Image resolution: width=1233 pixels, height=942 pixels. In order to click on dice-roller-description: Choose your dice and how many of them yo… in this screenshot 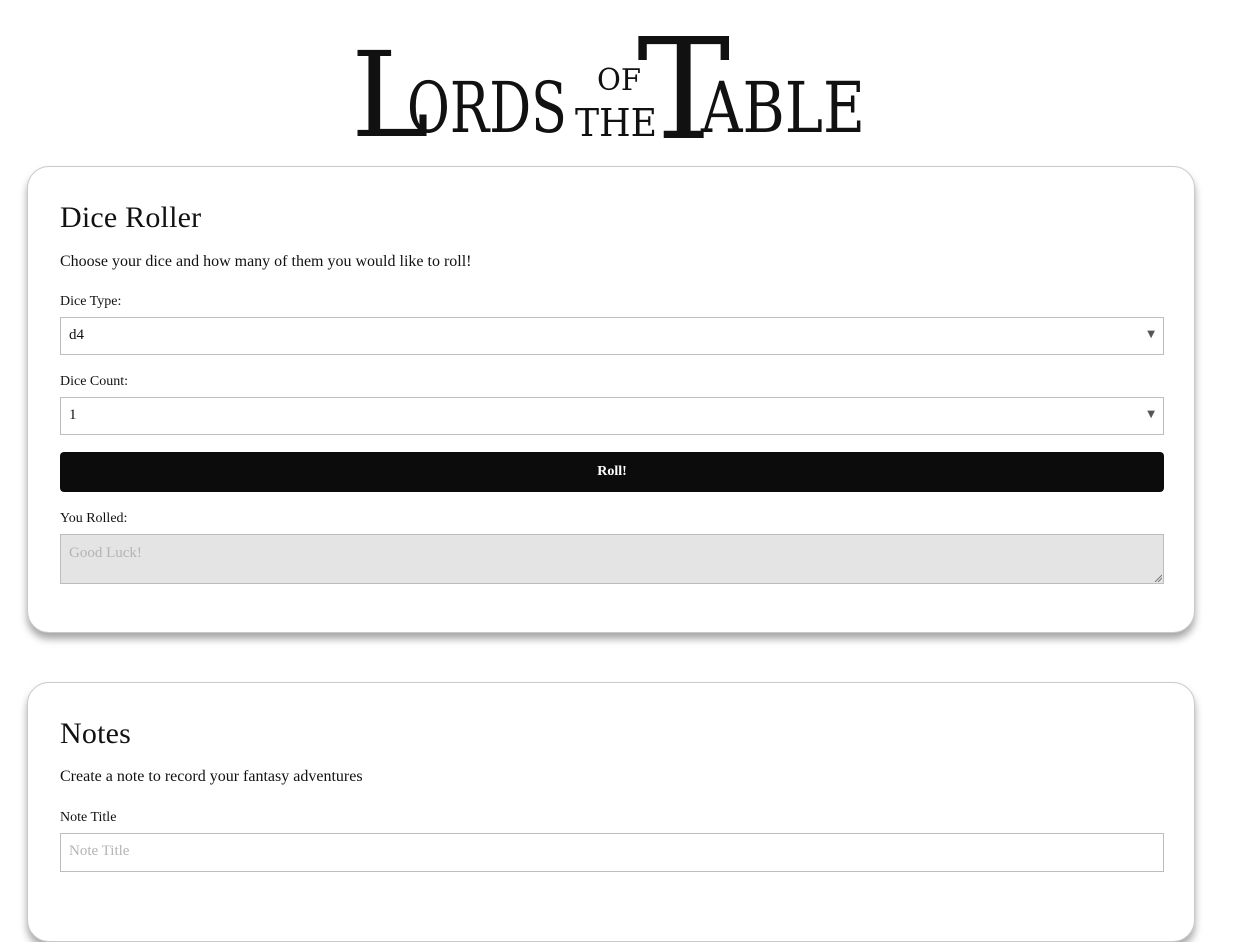, I will do `click(266, 261)`.